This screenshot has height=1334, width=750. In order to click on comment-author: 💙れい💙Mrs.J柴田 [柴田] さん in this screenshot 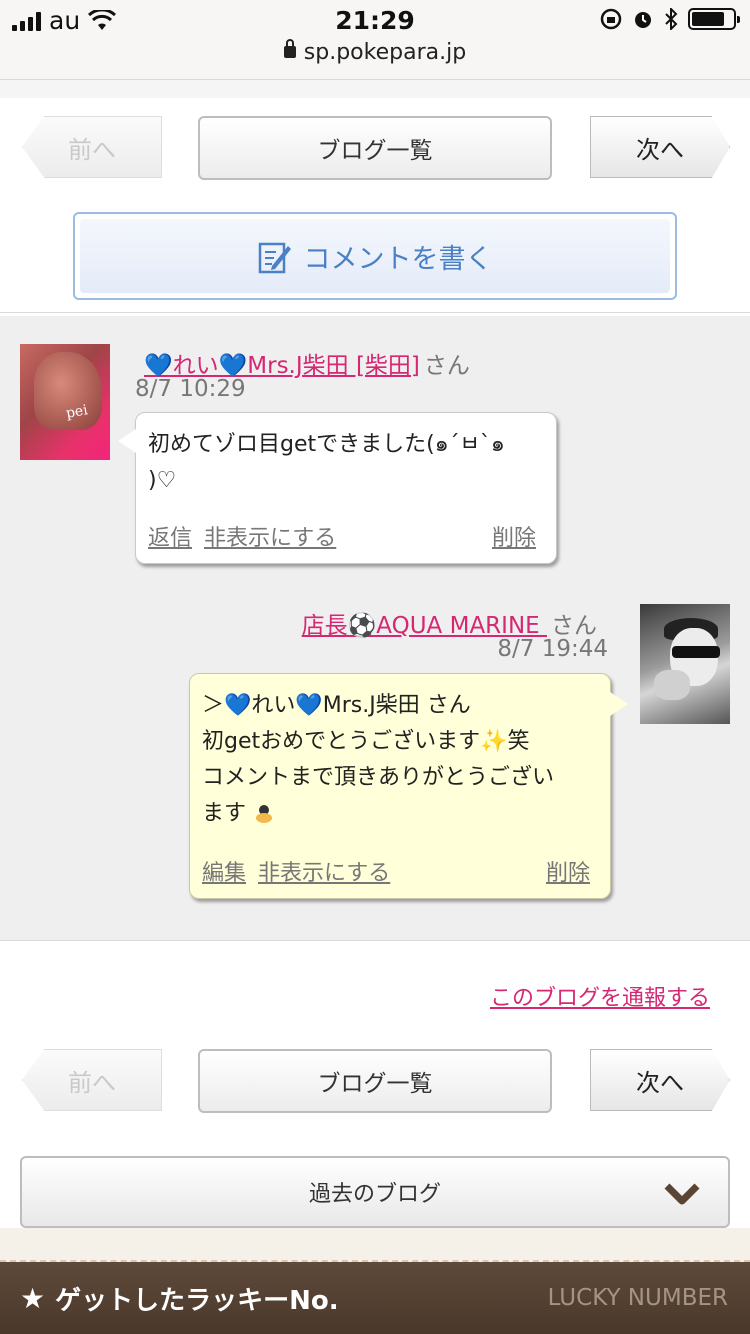, I will do `click(307, 366)`.